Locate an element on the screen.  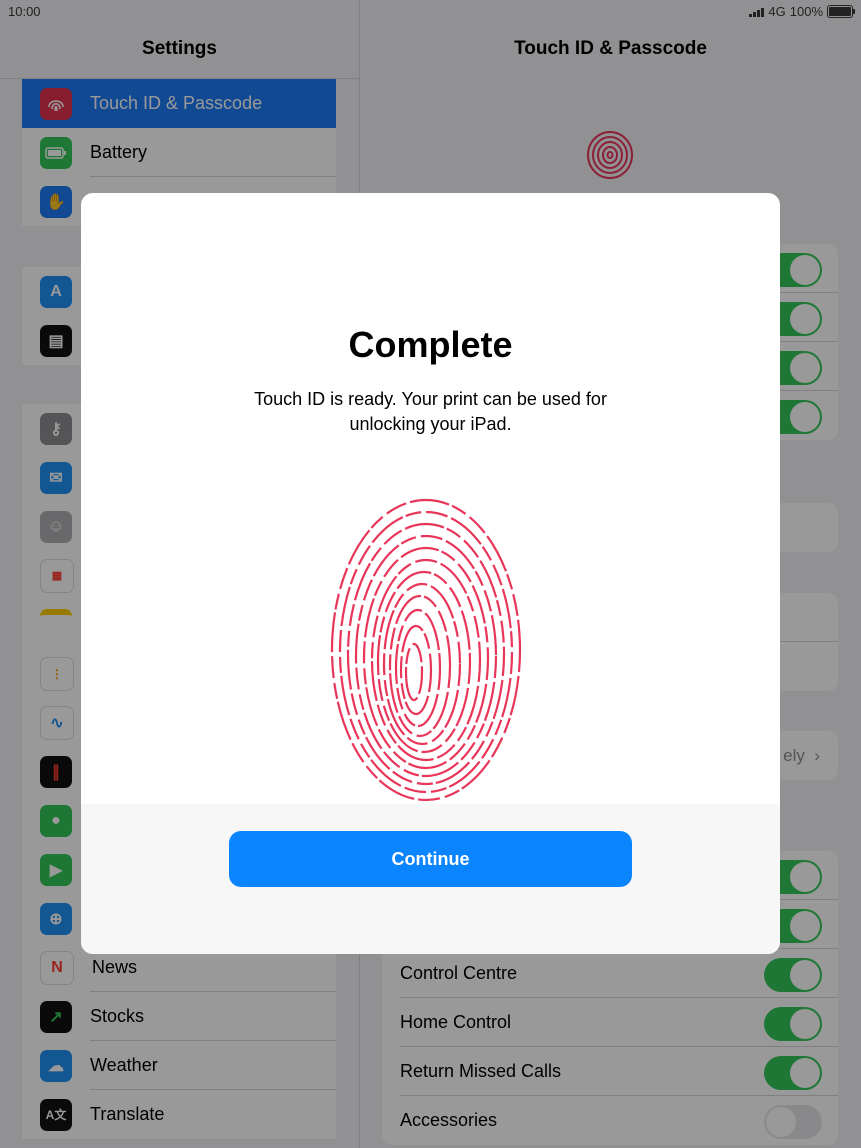
network-label: 4G is located at coordinates (777, 11).